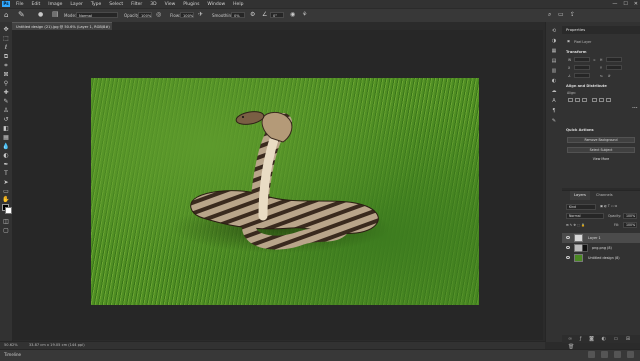 This screenshot has height=361, width=640. Describe the element at coordinates (6, 110) in the screenshot. I see `clone-stamp-tool-icon: ♙` at that location.